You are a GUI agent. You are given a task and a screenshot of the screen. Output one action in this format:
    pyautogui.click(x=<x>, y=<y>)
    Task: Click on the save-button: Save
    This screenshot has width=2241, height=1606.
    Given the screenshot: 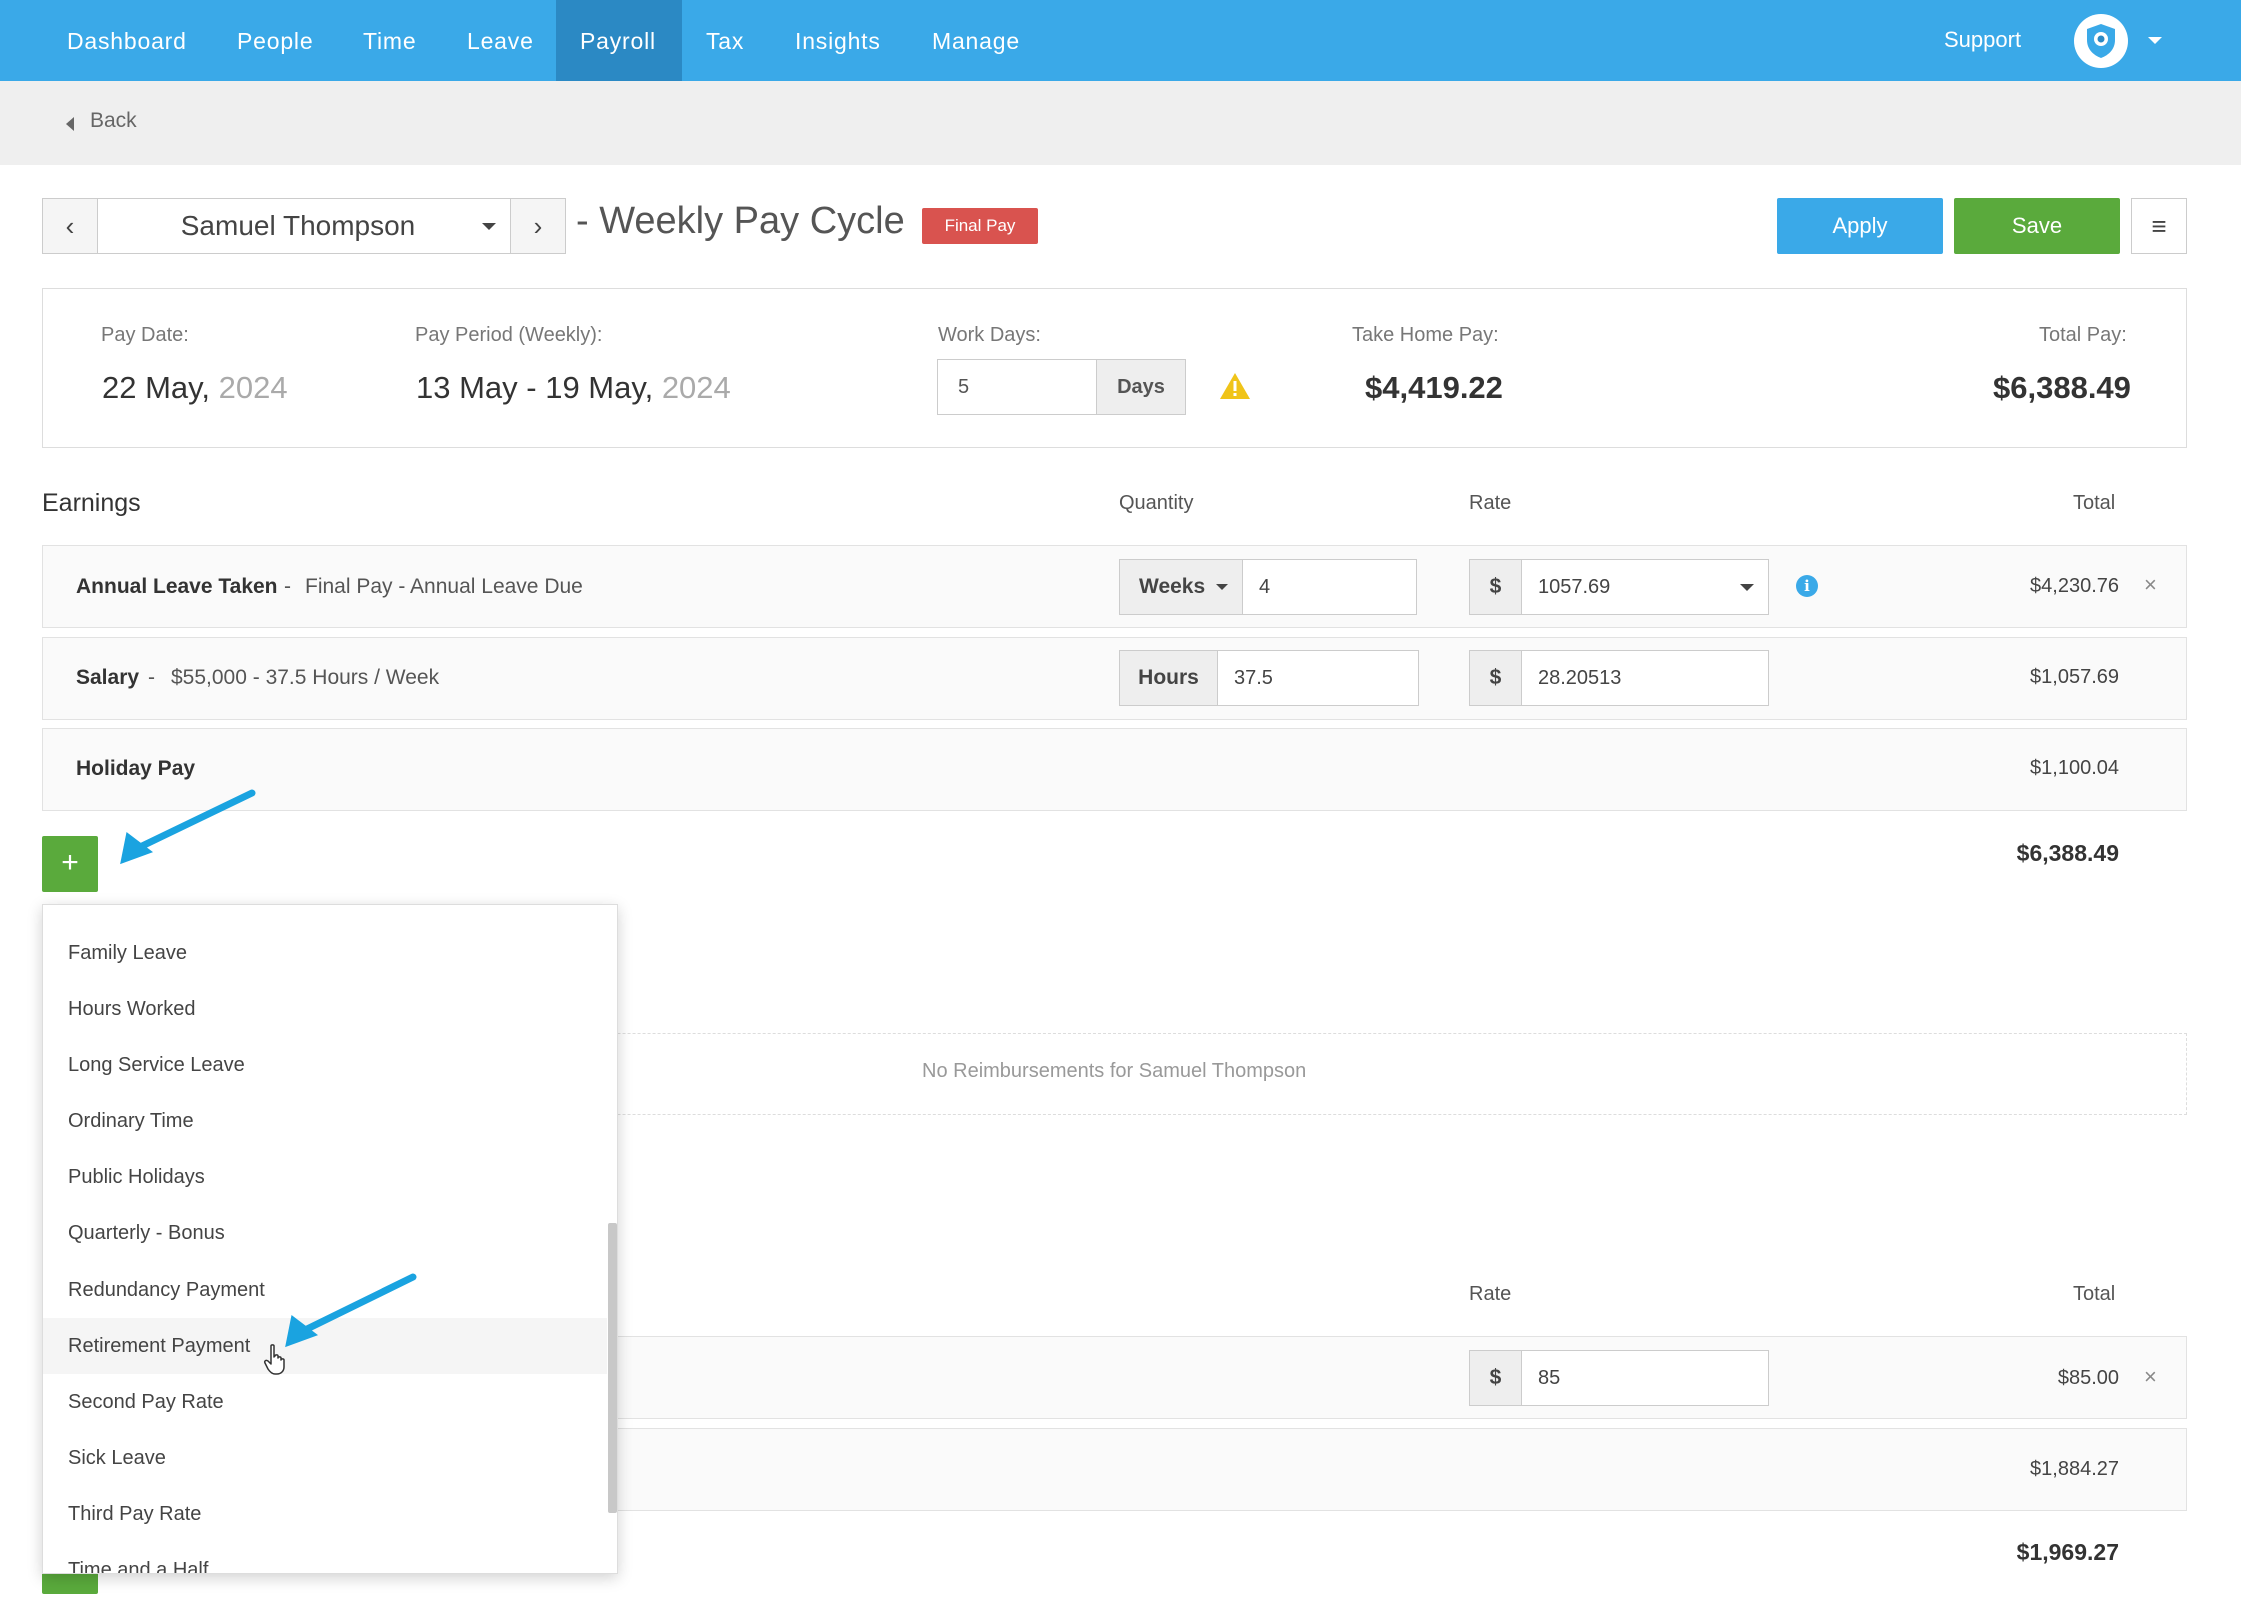 What is the action you would take?
    pyautogui.click(x=2037, y=226)
    